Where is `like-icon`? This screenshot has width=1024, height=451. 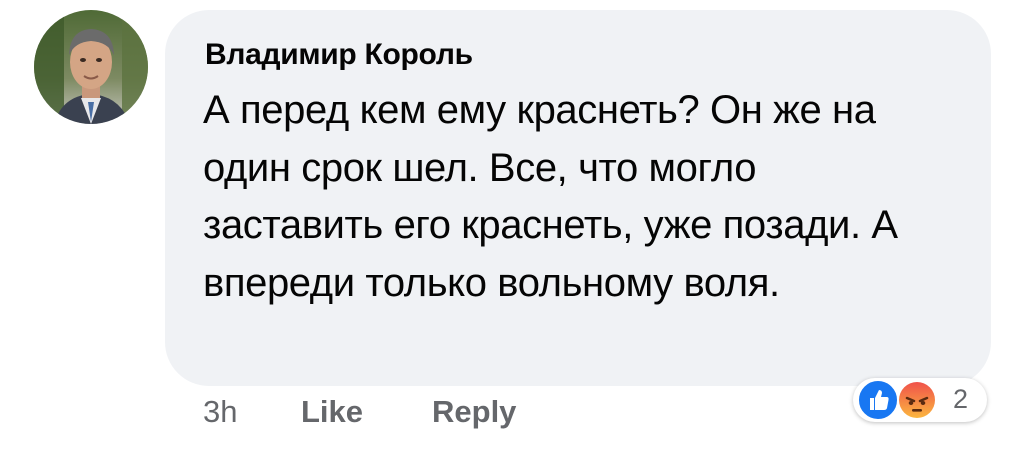 like-icon is located at coordinates (878, 400).